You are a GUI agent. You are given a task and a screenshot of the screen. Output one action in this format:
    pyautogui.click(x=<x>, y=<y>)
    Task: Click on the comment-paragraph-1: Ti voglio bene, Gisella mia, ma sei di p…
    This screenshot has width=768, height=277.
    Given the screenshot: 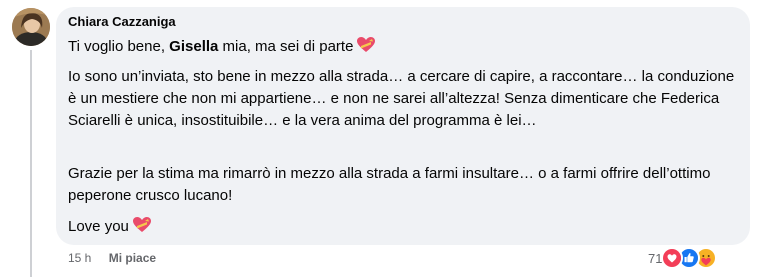 What is the action you would take?
    pyautogui.click(x=404, y=47)
    